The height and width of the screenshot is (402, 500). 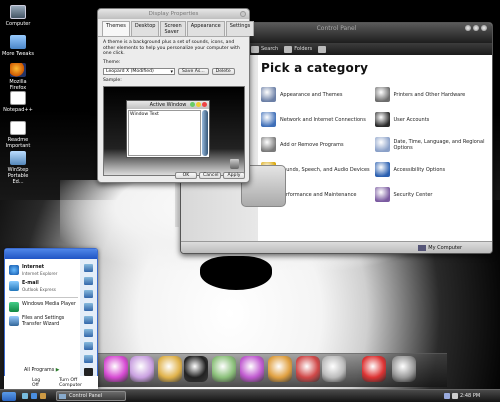 What do you see at coordinates (252, 369) in the screenshot?
I see `dock-hairdryer-icon` at bounding box center [252, 369].